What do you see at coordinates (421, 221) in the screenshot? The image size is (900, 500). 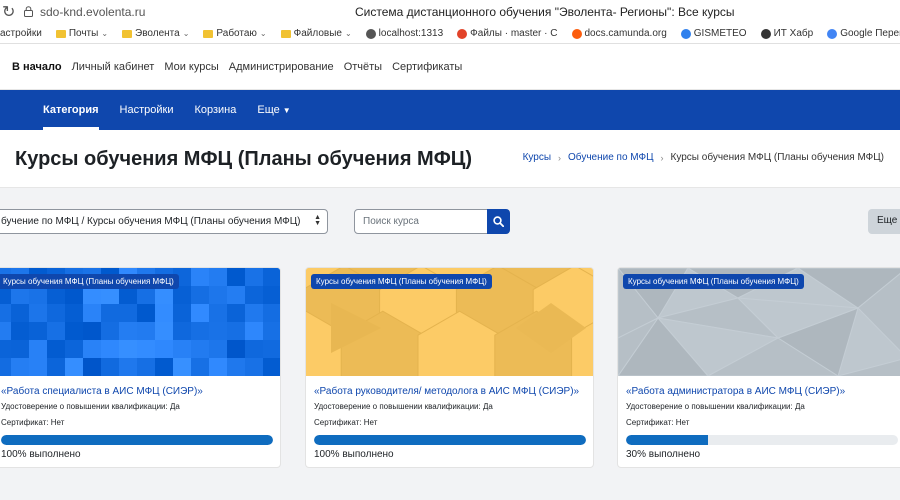 I see `search-input: Поиск курса` at bounding box center [421, 221].